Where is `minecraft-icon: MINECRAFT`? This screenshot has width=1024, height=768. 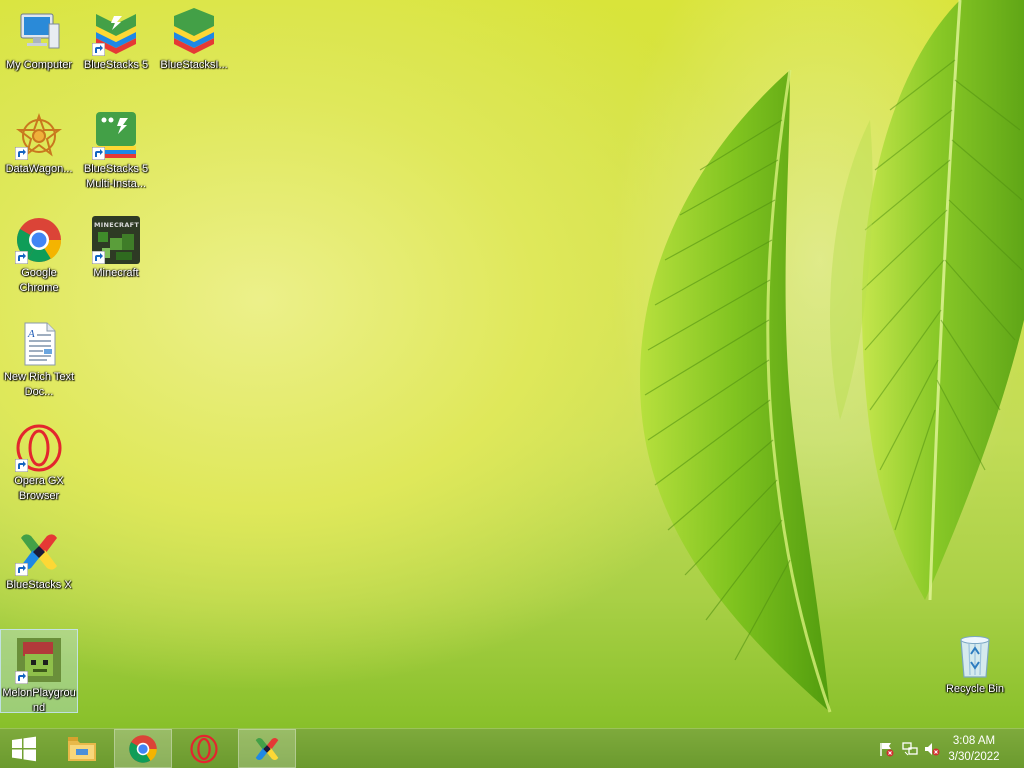
minecraft-icon: MINECRAFT is located at coordinates (116, 240).